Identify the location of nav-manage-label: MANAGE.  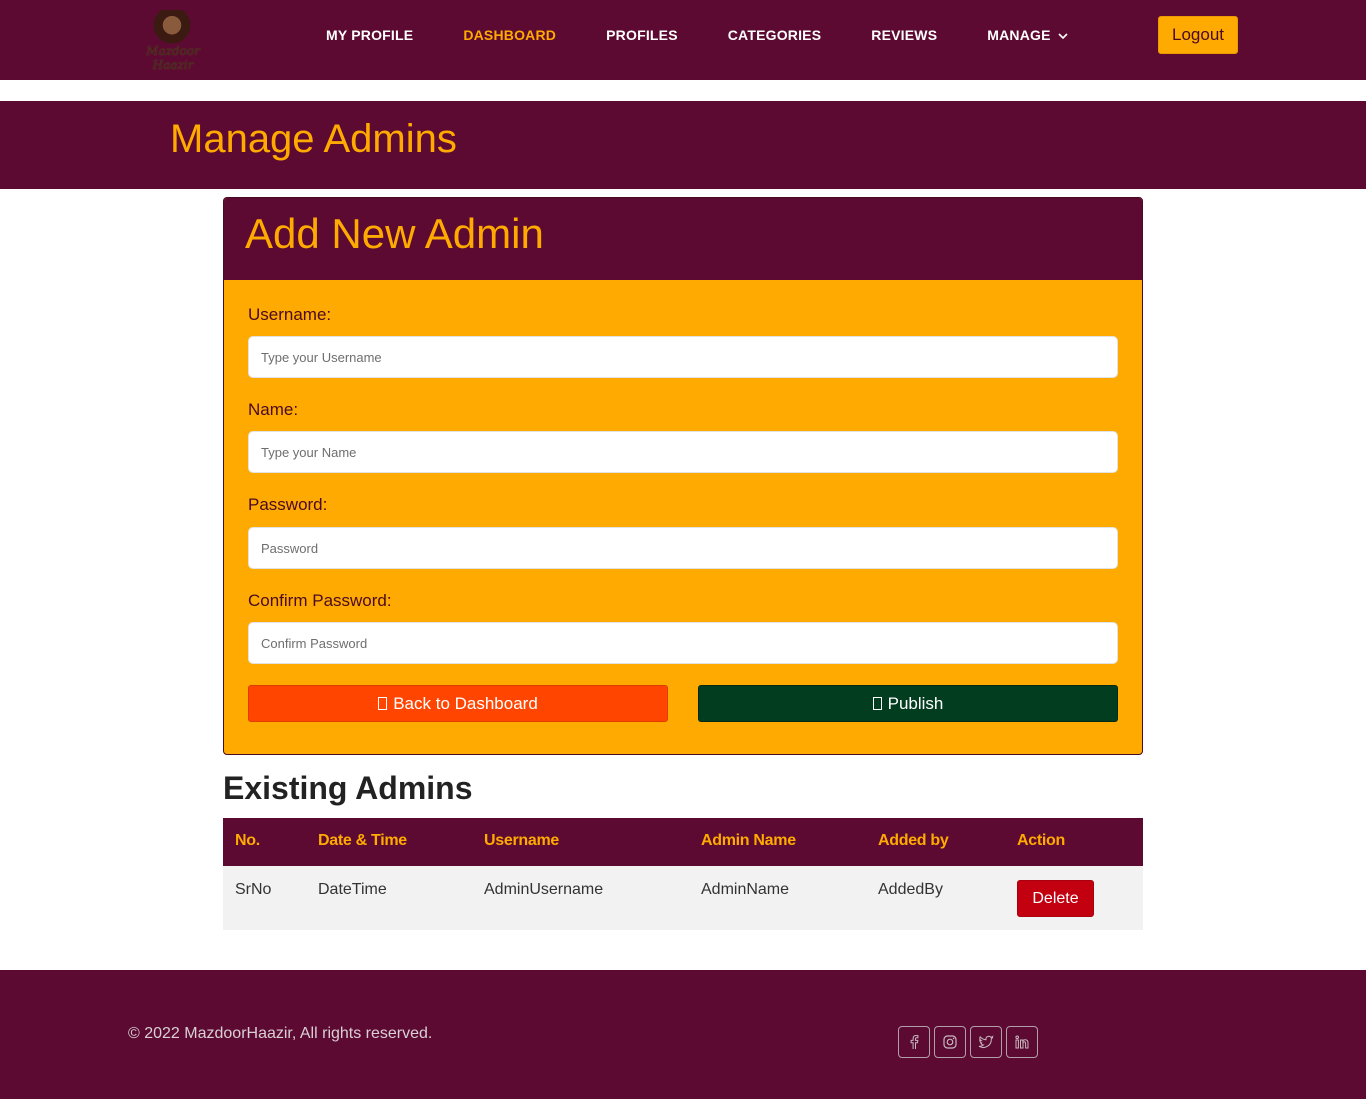
(1019, 35).